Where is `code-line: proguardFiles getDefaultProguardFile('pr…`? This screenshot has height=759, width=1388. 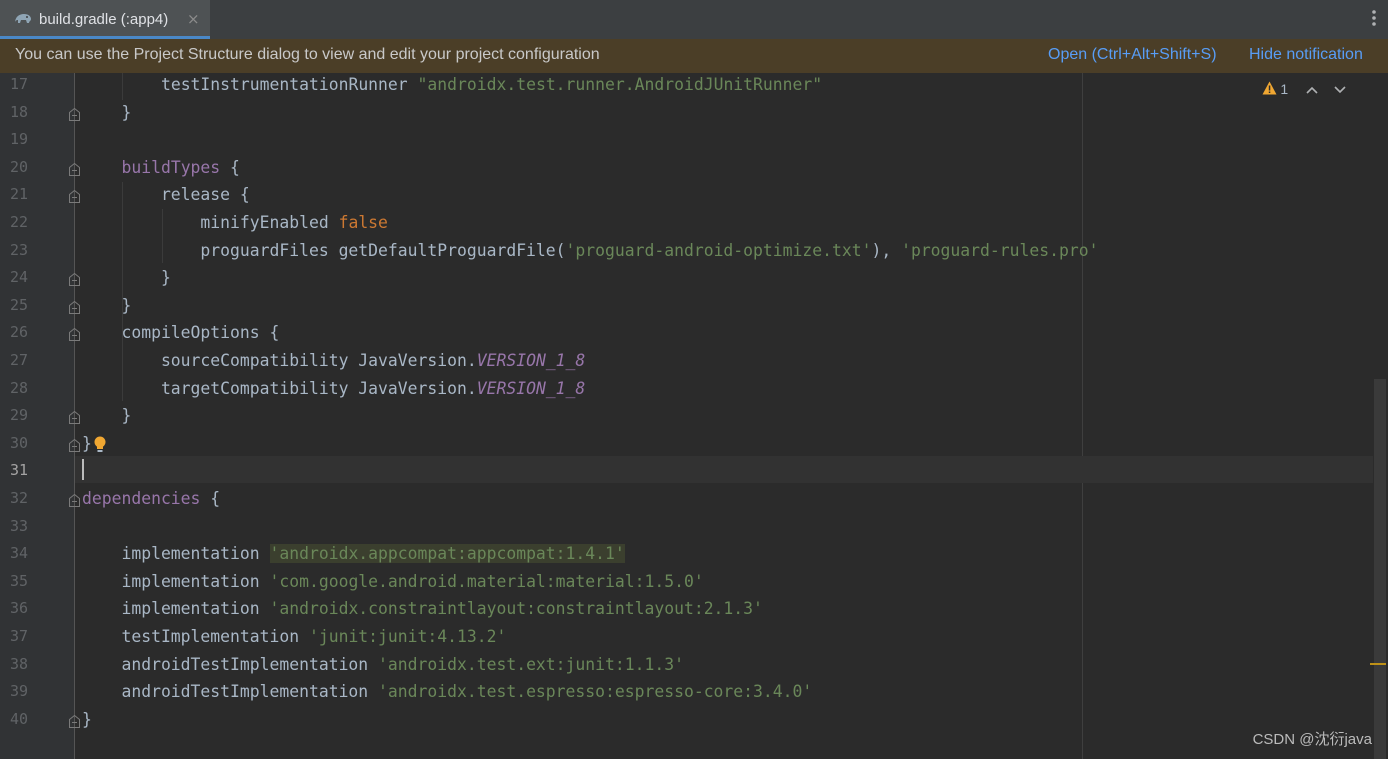 code-line: proguardFiles getDefaultProguardFile('pr… is located at coordinates (590, 250).